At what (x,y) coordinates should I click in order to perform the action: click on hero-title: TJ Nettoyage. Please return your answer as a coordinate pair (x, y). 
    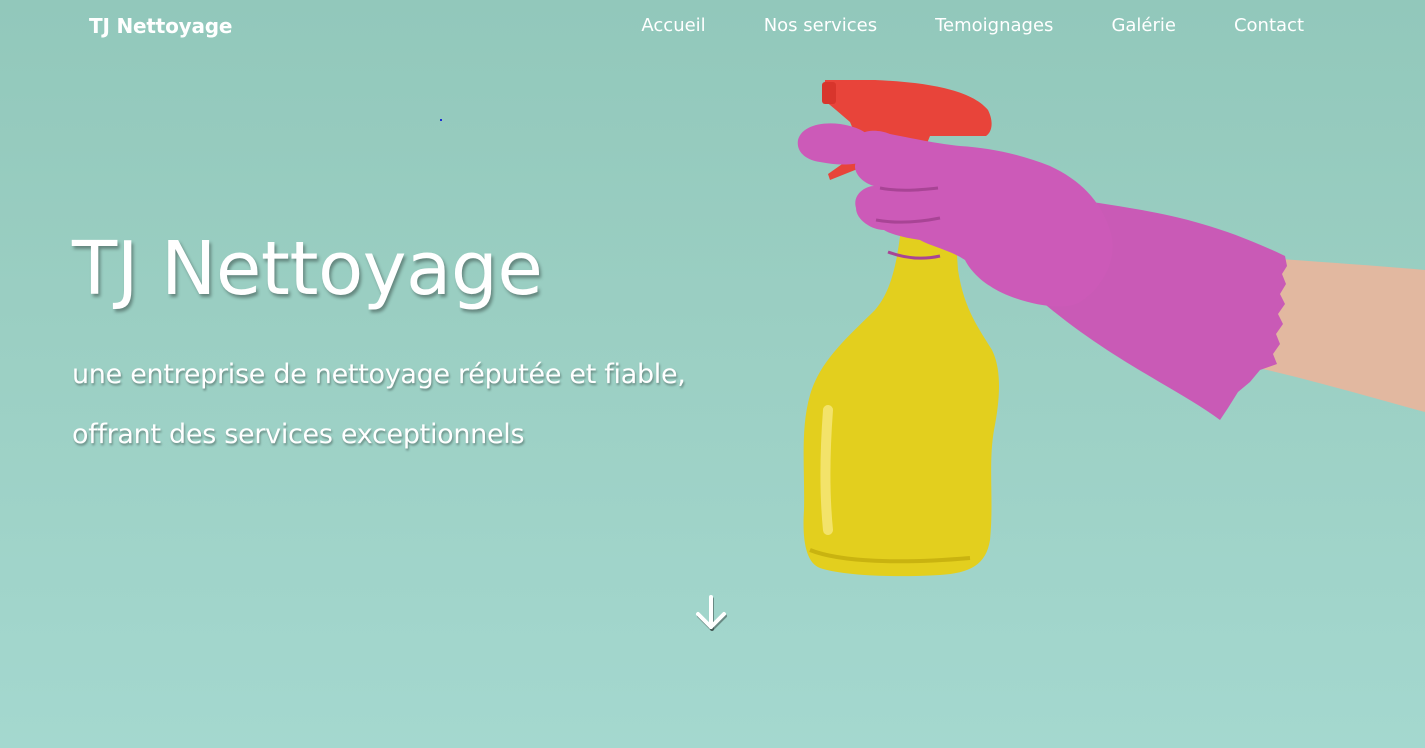
    Looking at the image, I should click on (307, 269).